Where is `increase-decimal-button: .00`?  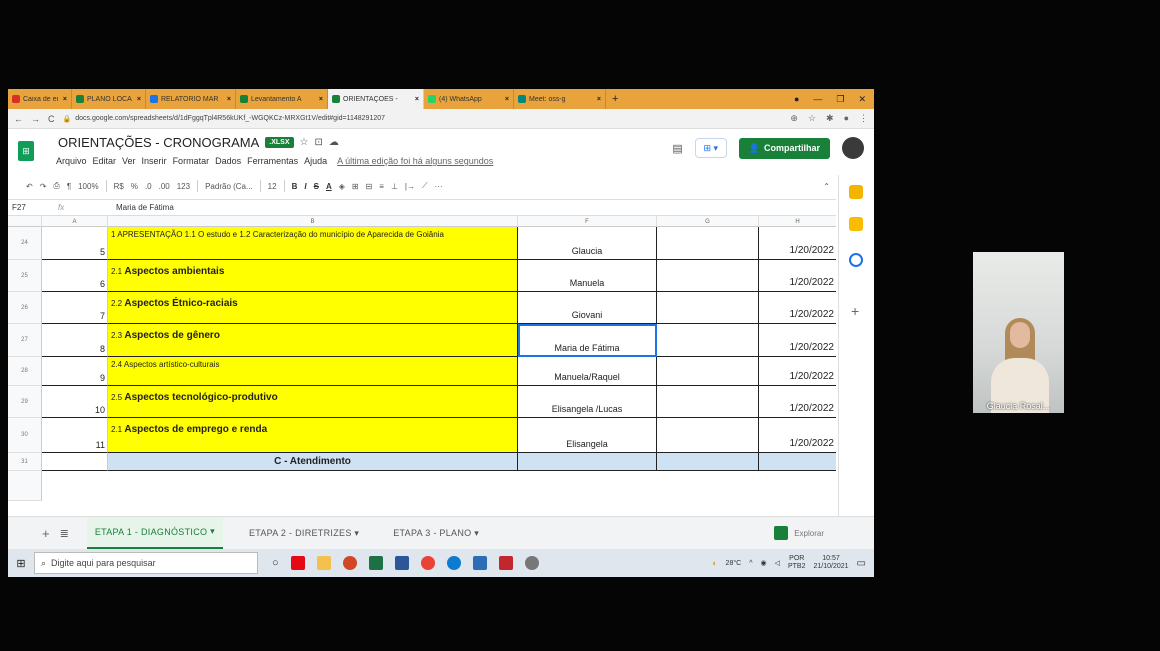
increase-decimal-button: .00 is located at coordinates (164, 186).